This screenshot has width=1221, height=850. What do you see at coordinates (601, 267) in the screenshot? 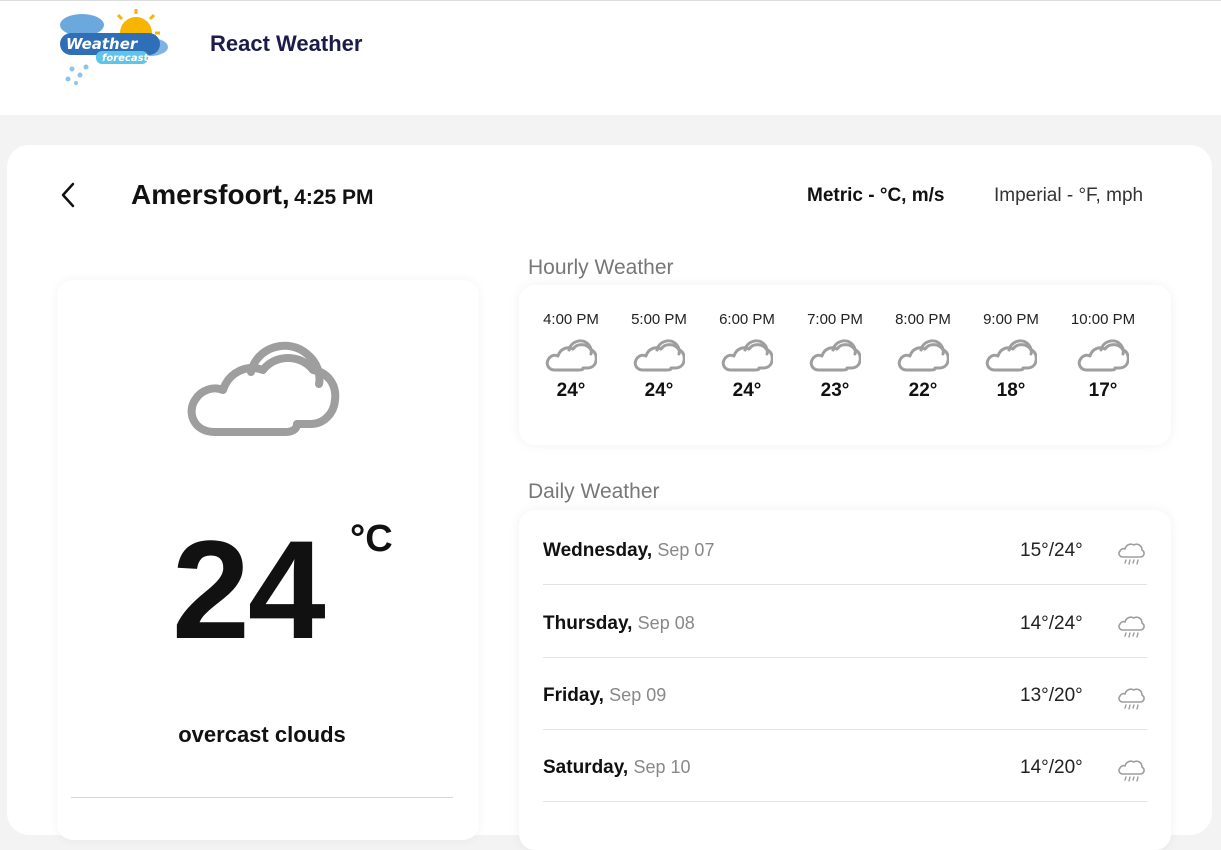
I see `hourly-weather-title: Hourly Weather` at bounding box center [601, 267].